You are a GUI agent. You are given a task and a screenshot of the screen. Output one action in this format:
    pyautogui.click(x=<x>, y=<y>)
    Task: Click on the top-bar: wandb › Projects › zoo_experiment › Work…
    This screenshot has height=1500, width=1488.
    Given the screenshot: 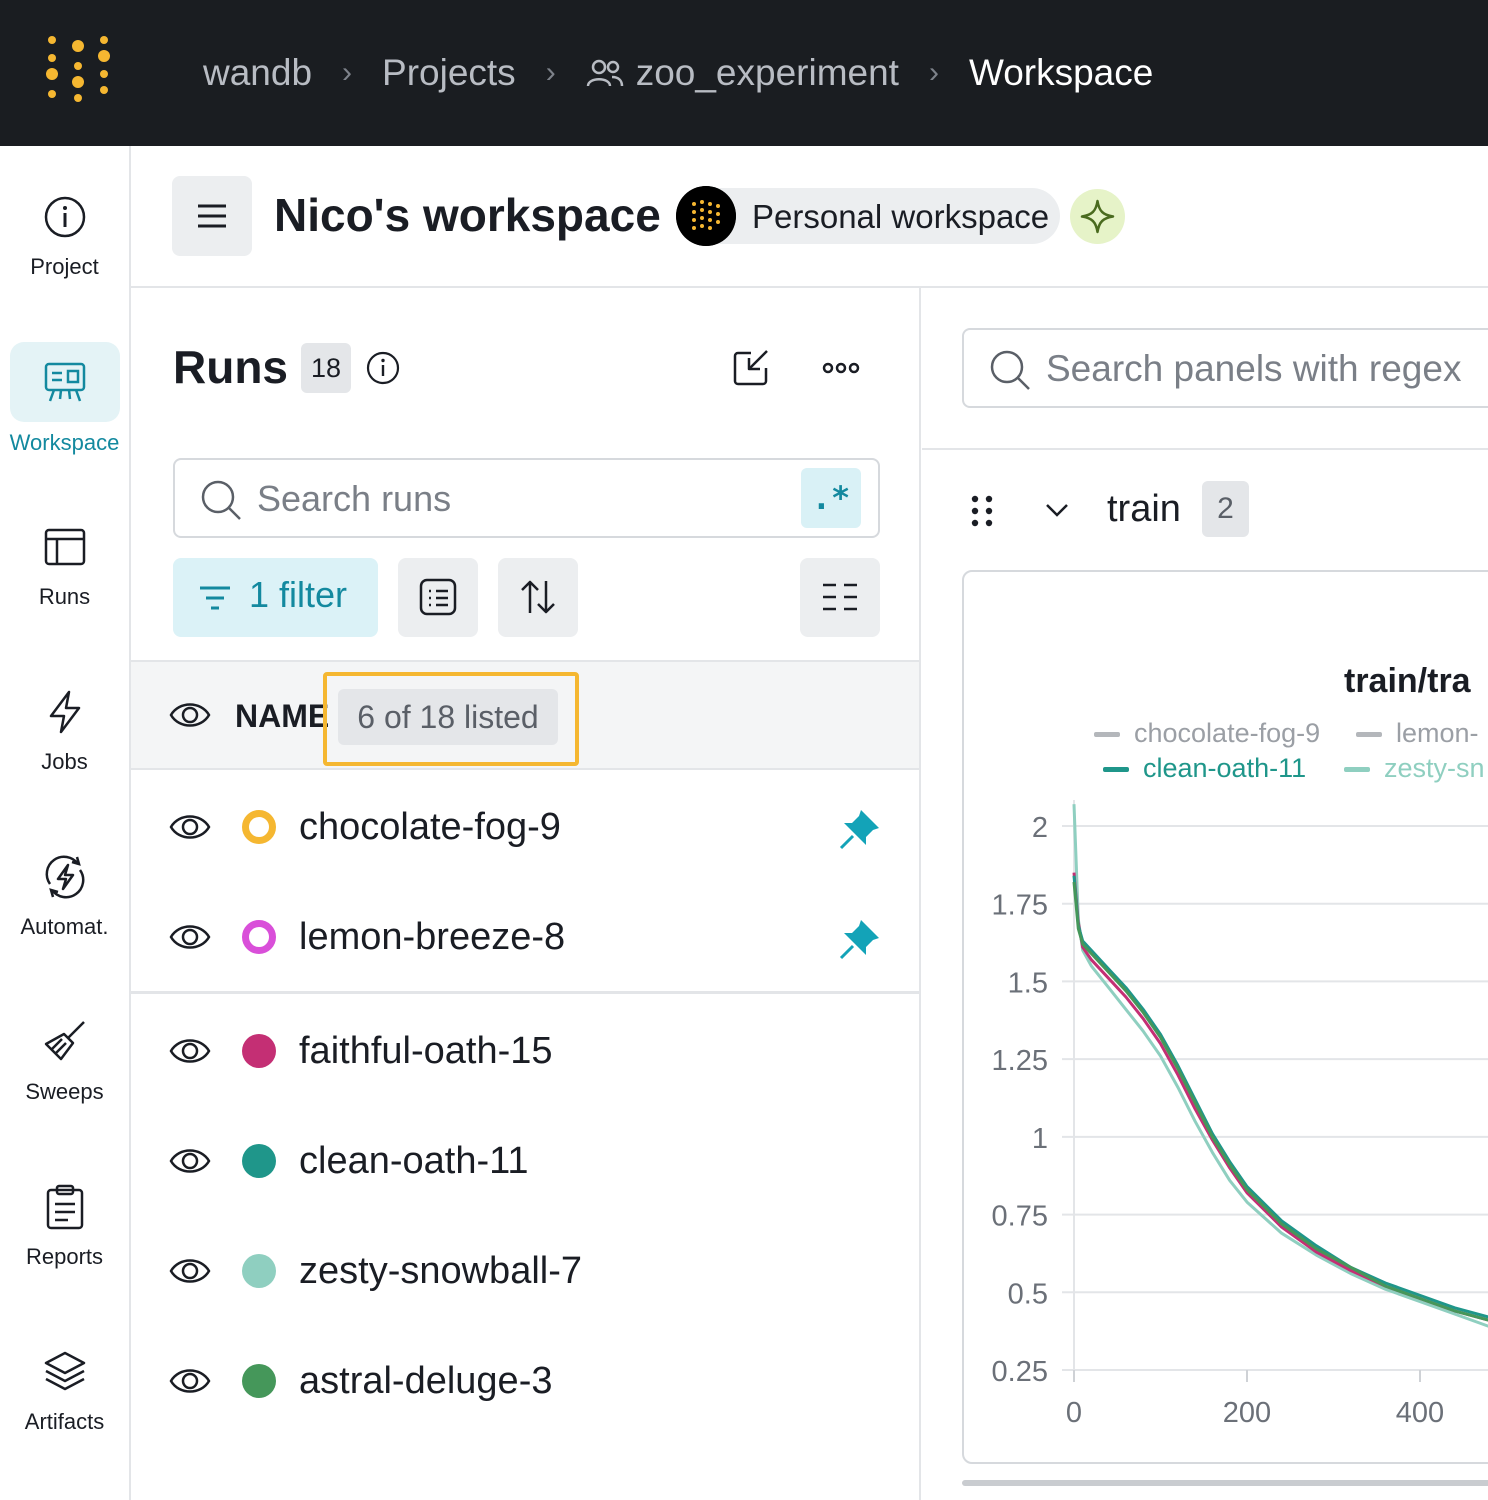 What is the action you would take?
    pyautogui.click(x=744, y=73)
    